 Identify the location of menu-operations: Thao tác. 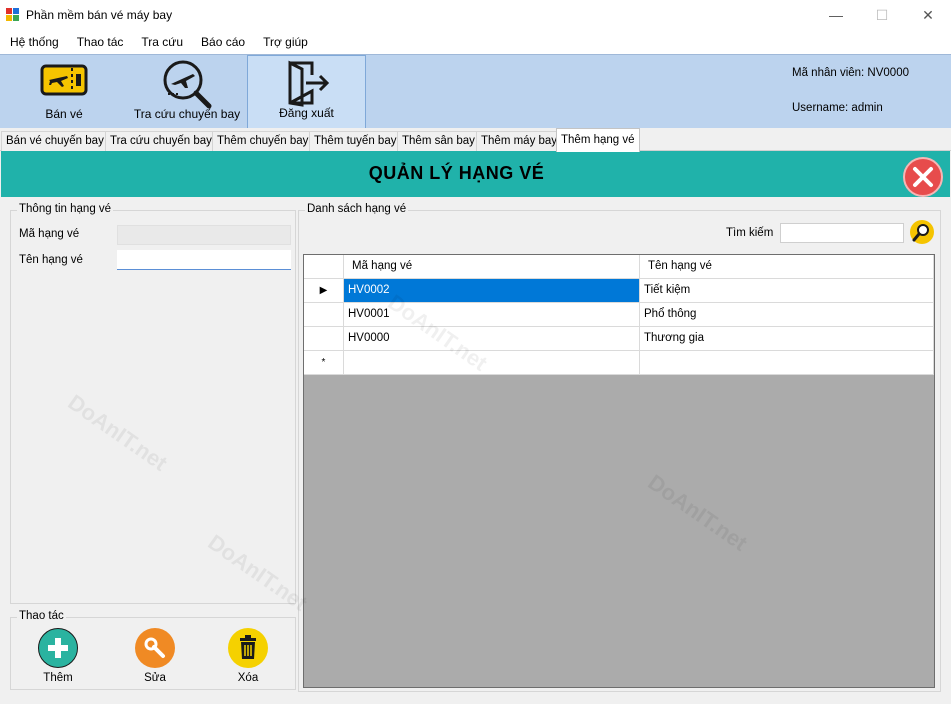
(100, 42).